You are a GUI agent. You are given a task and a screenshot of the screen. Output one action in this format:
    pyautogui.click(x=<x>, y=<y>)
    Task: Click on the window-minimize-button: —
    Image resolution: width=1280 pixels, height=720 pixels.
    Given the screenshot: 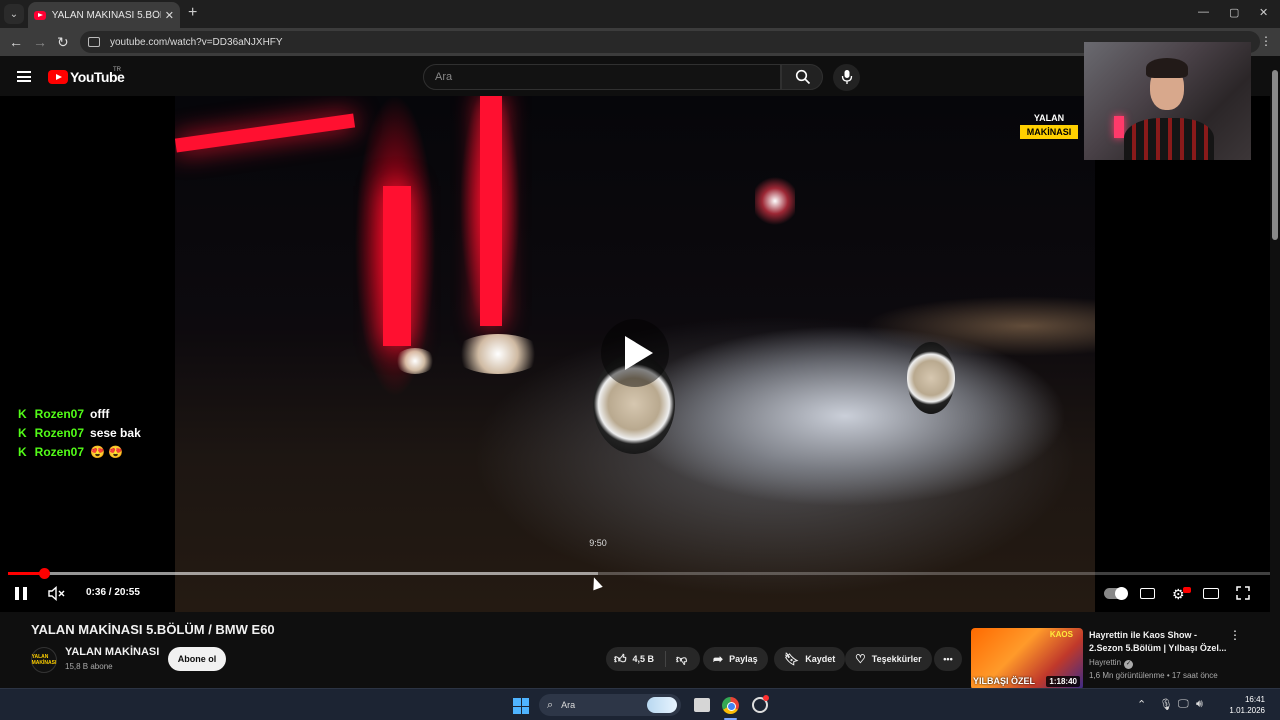 What is the action you would take?
    pyautogui.click(x=1203, y=12)
    